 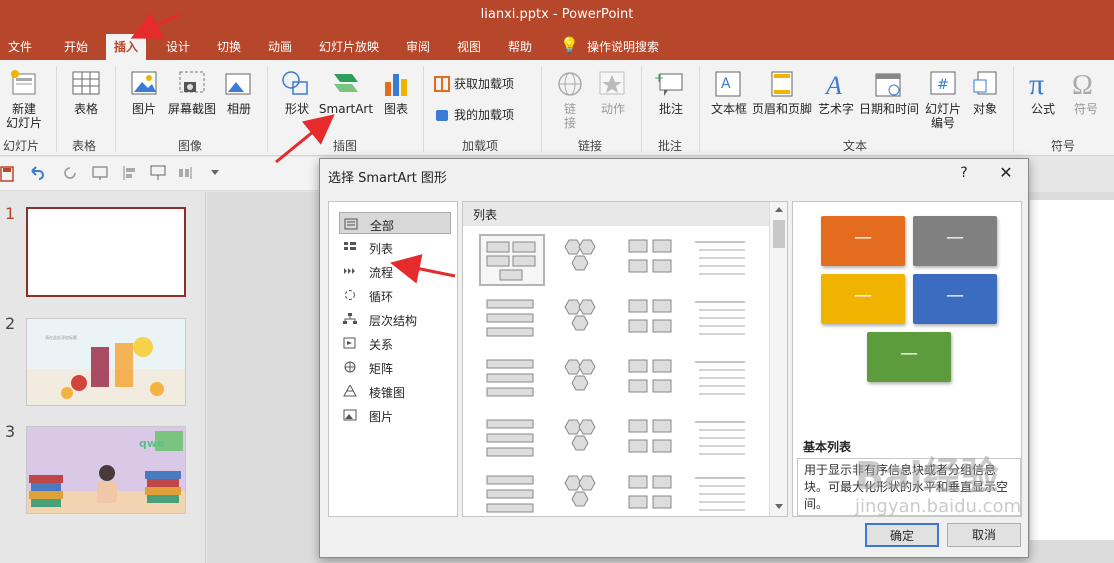 I want to click on shapes-icon, so click(x=295, y=83).